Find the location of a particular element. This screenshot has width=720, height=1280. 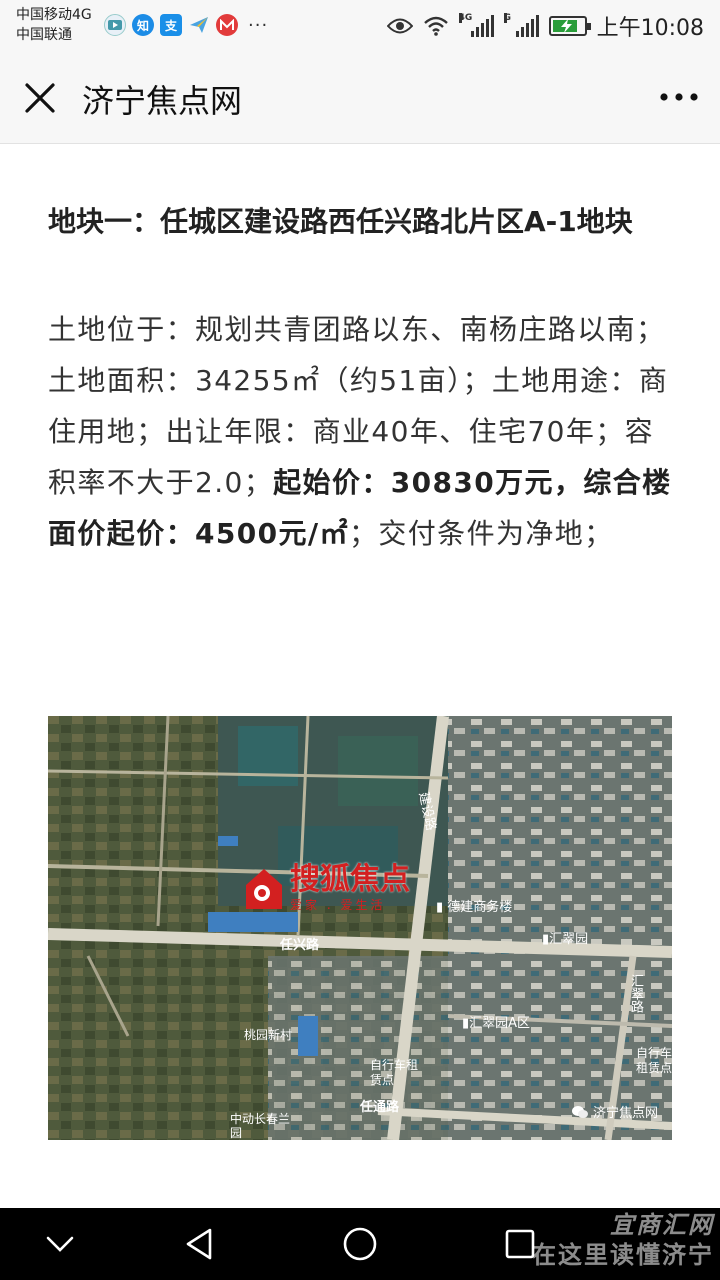

house-logo-icon is located at coordinates (264, 888).